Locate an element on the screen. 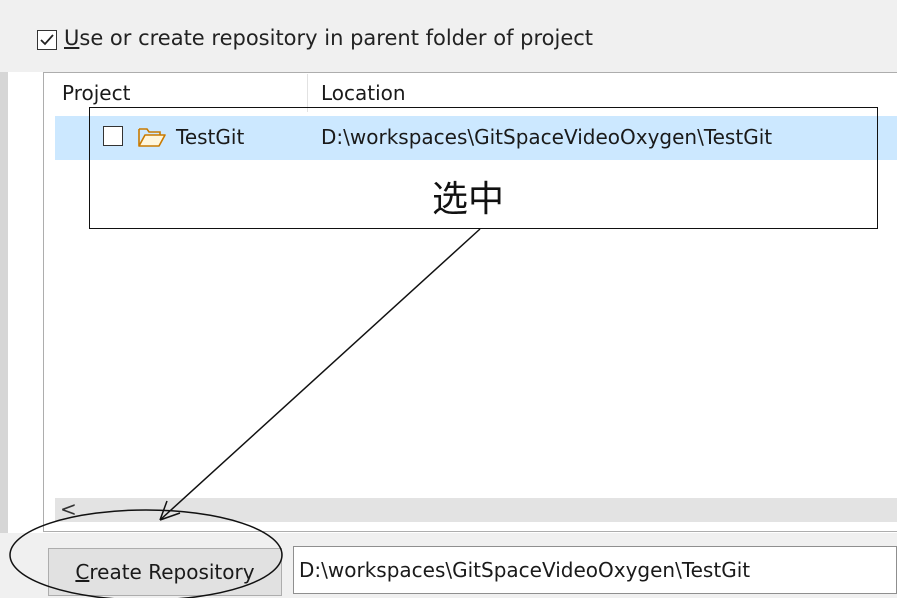 The height and width of the screenshot is (598, 897). annotation-ellipse is located at coordinates (146, 553).